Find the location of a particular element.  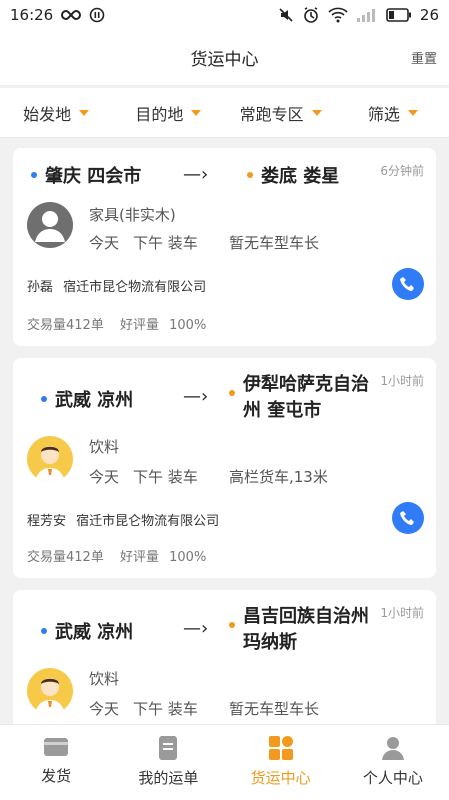

route-destination: 伊犁哈萨克自治州 奎屯市 is located at coordinates (304, 398).